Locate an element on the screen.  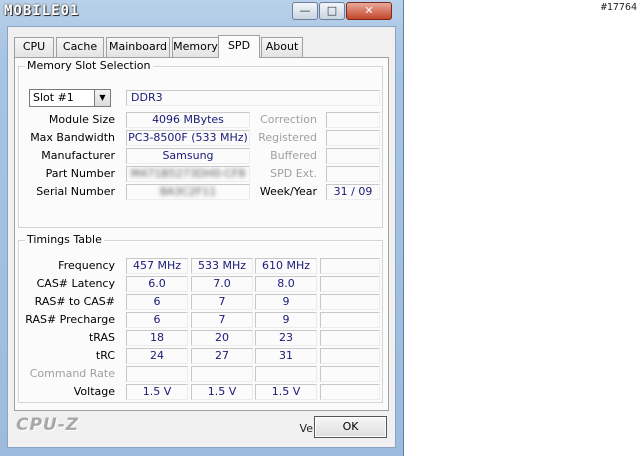
tab-about: About is located at coordinates (282, 47).